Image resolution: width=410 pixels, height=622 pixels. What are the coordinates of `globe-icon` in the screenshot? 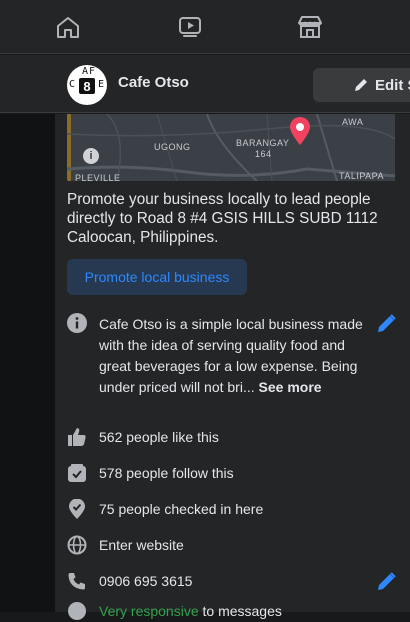 It's located at (77, 545).